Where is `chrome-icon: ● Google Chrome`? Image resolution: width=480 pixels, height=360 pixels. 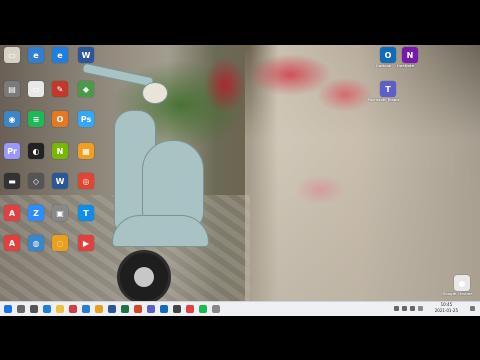 chrome-icon: ● Google Chrome is located at coordinates (457, 285).